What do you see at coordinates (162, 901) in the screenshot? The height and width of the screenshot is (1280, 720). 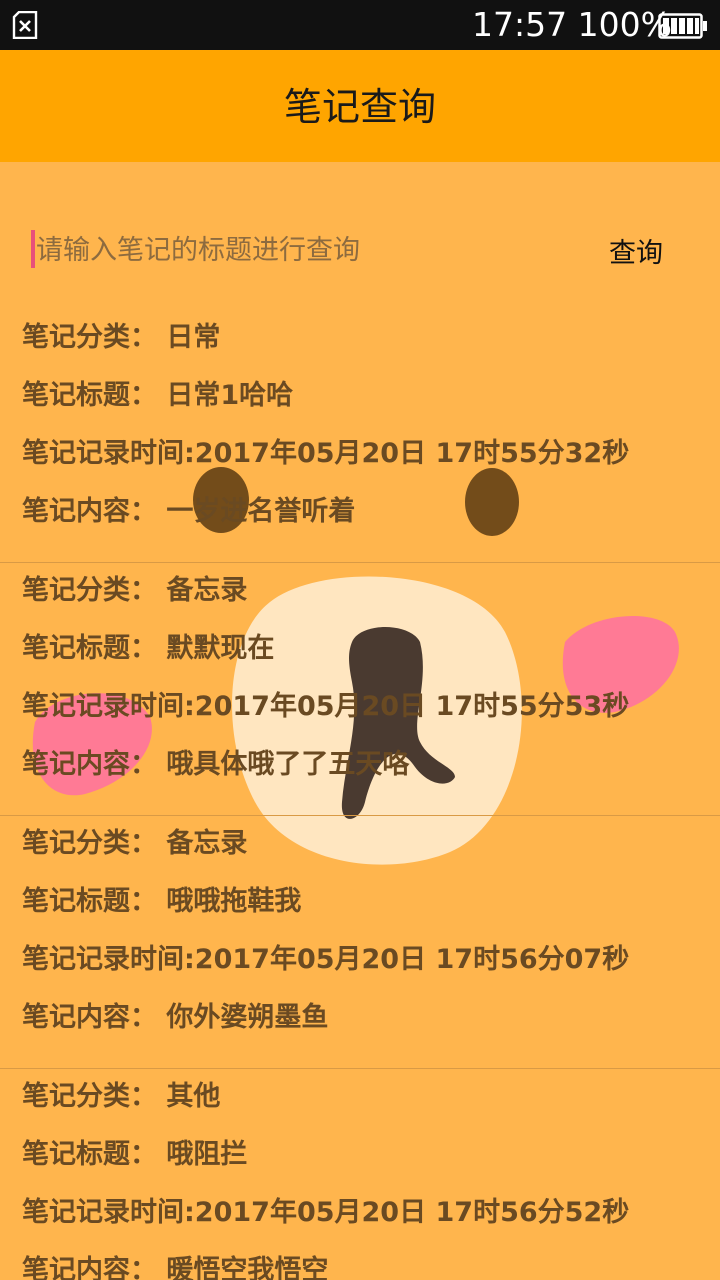 I see `note-title: 笔记标题： 哦哦拖鞋我` at bounding box center [162, 901].